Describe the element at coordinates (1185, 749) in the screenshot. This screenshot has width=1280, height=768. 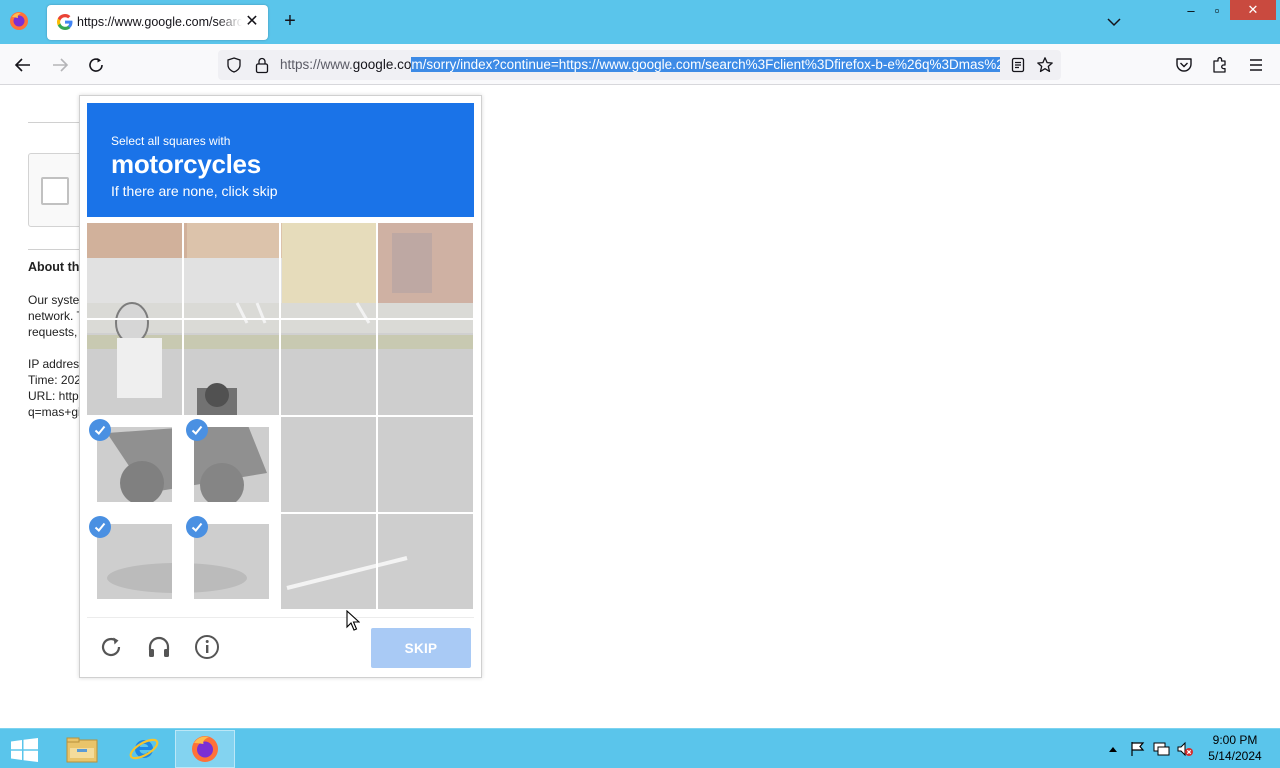
I see `volume-muted-icon` at that location.